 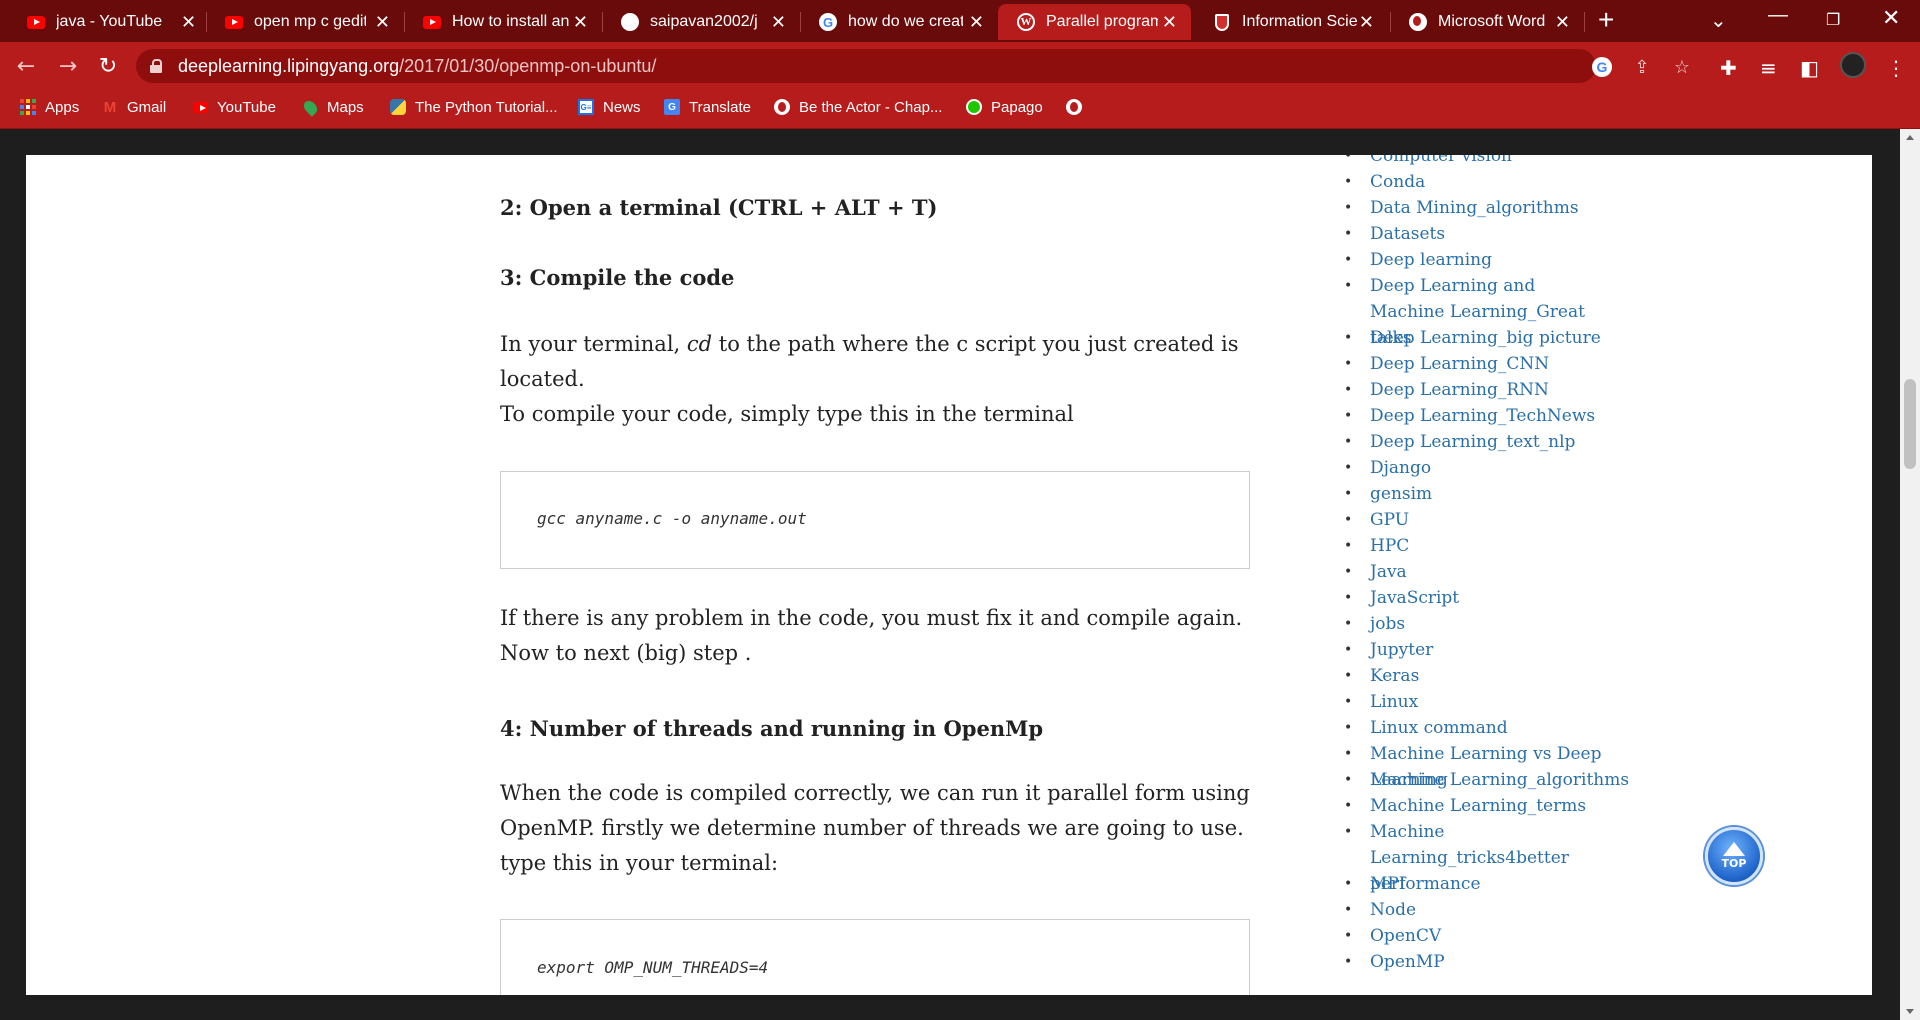 I want to click on tab-java-youtube: java - YouTube ✕, so click(x=107, y=22).